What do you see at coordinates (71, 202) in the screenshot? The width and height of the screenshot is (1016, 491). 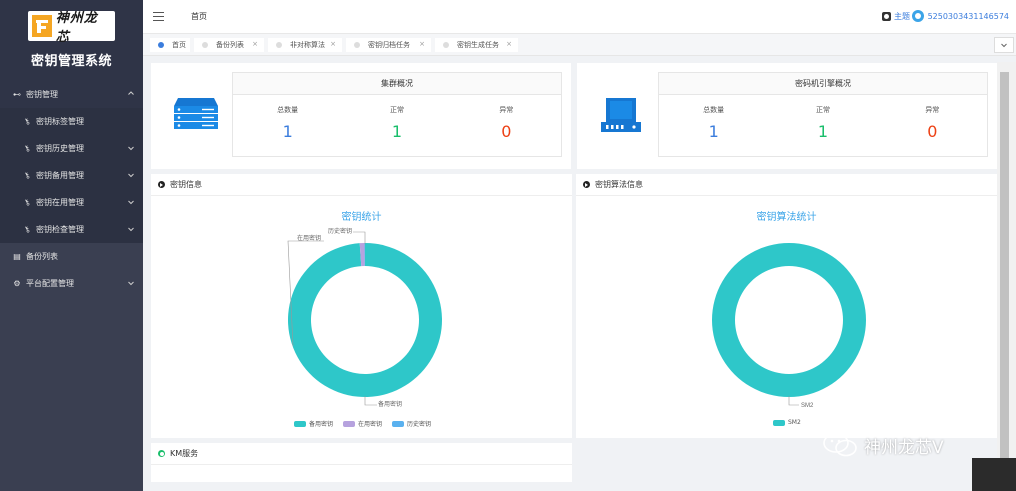 I see `sidebar-item-key-in-use: ⚷ 密钥在用管理` at bounding box center [71, 202].